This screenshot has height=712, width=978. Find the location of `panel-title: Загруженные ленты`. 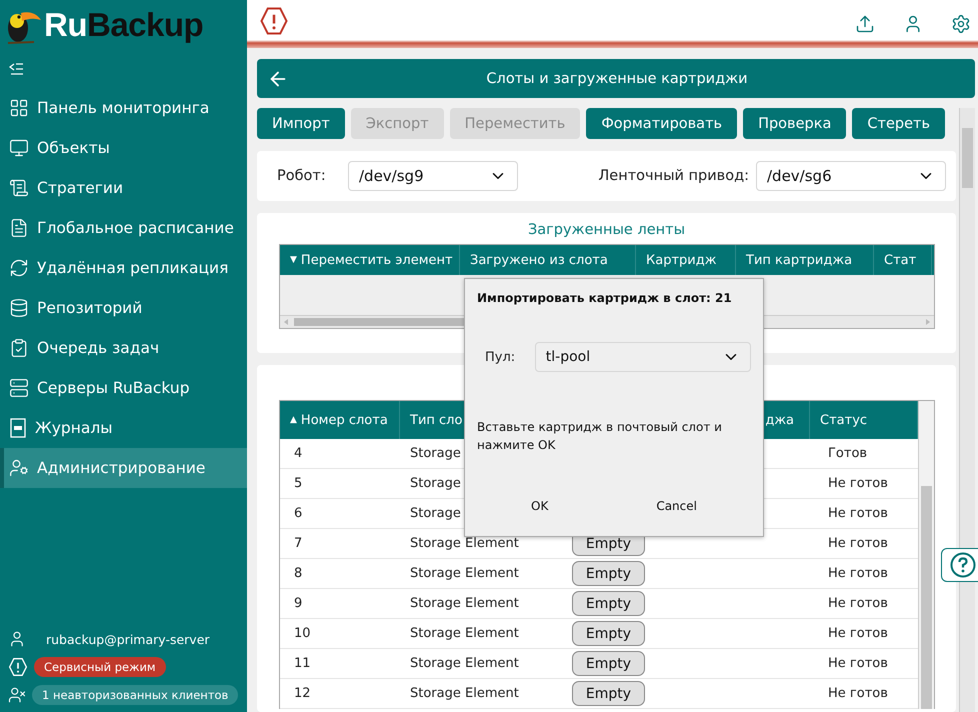

panel-title: Загруженные ленты is located at coordinates (606, 230).